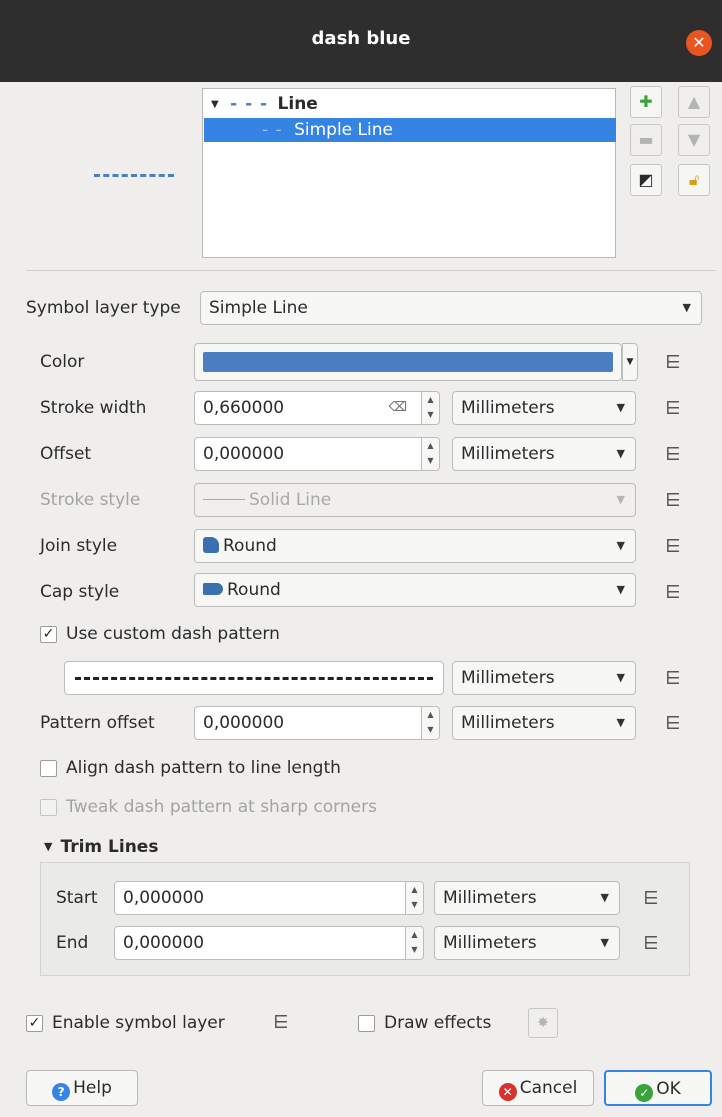 Image resolution: width=722 pixels, height=1117 pixels. Describe the element at coordinates (48, 807) in the screenshot. I see `tweak-dash-checkbox` at that location.